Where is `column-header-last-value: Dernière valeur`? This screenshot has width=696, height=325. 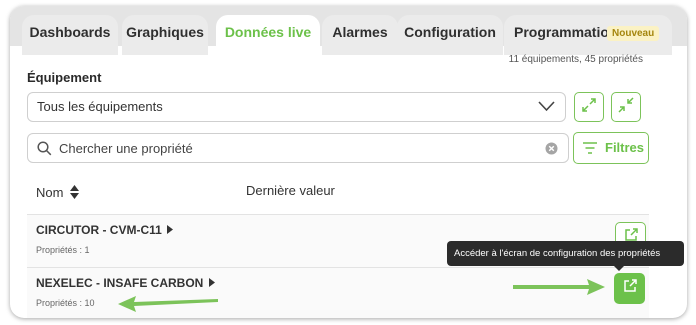
column-header-last-value: Dernière valeur is located at coordinates (290, 190).